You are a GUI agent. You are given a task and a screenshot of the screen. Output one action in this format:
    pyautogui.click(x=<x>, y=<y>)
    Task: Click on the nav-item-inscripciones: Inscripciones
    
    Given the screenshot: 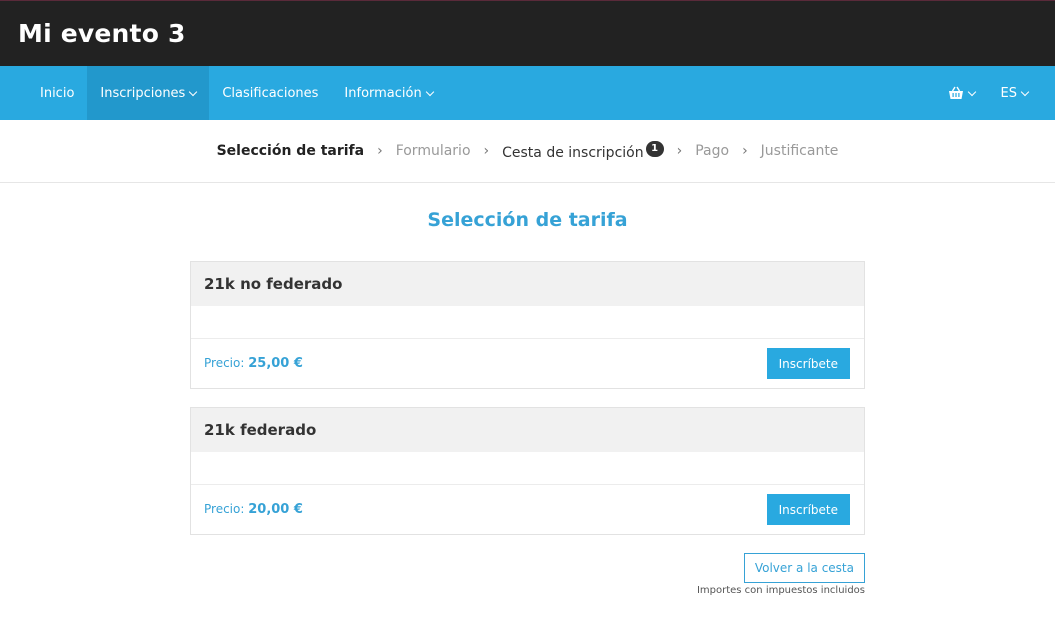 What is the action you would take?
    pyautogui.click(x=148, y=93)
    